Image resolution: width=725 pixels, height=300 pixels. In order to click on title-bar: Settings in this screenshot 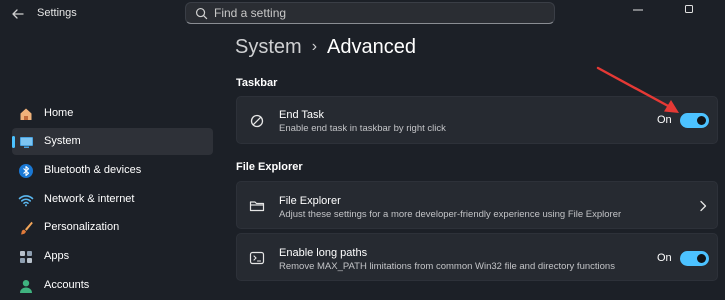, I will do `click(362, 14)`.